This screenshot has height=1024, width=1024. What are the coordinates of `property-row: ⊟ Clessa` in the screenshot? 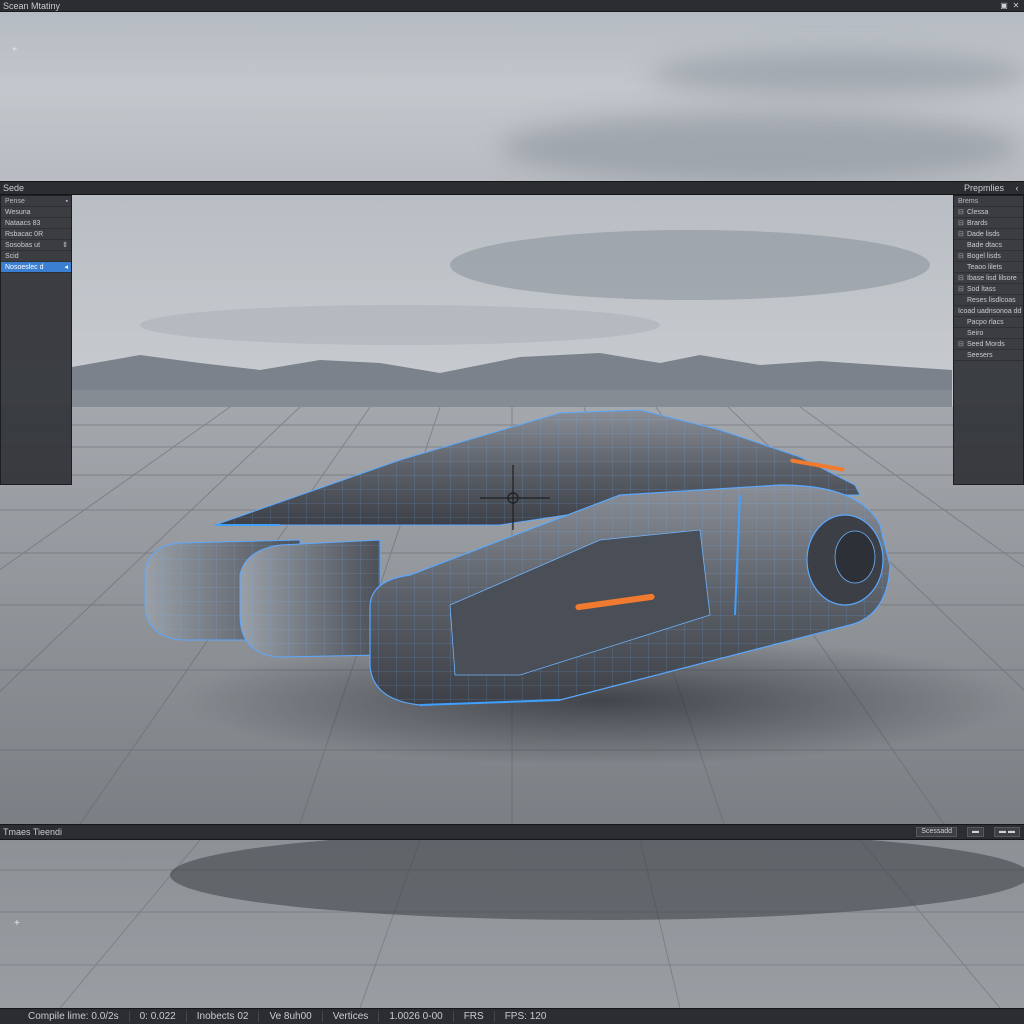 It's located at (988, 212).